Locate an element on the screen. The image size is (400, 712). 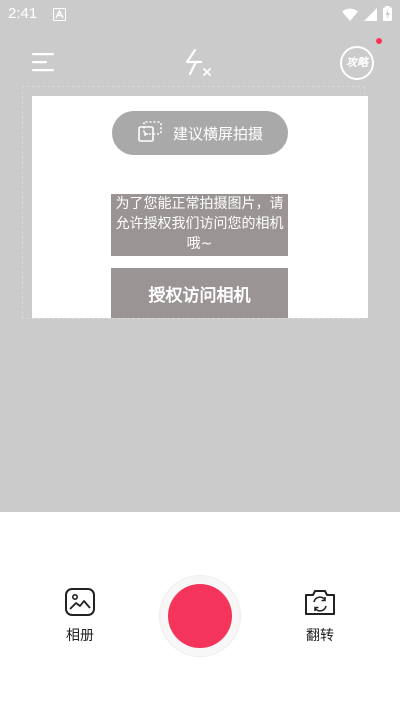
album-icon is located at coordinates (80, 602).